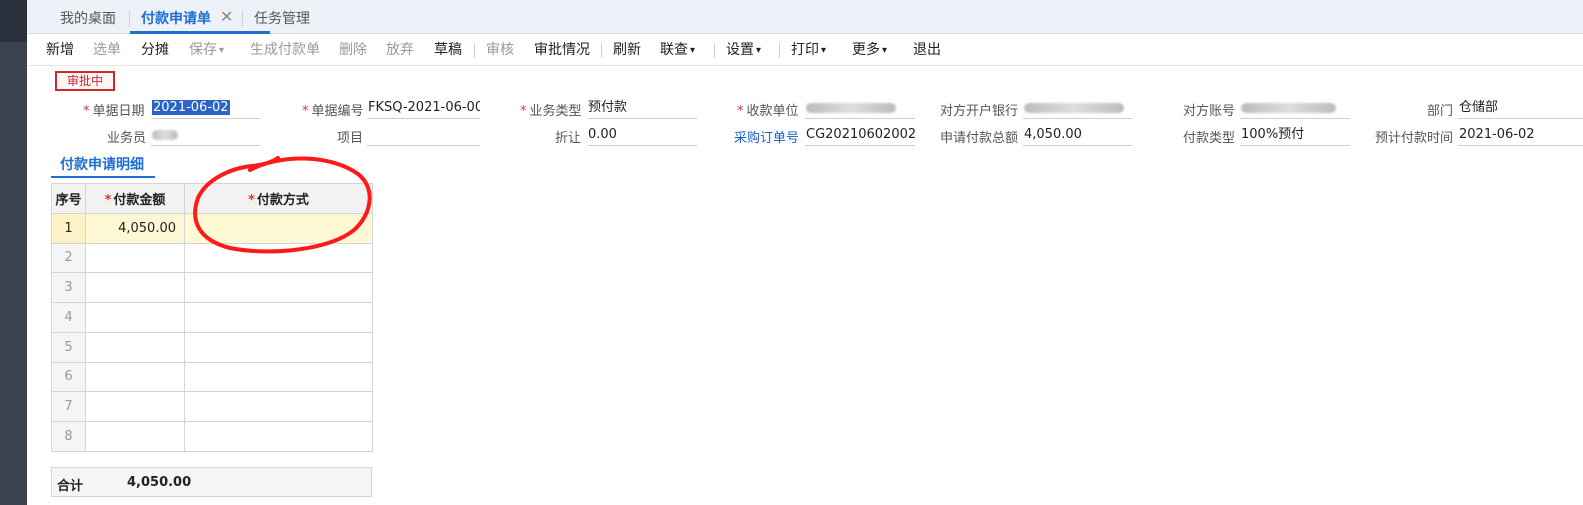  What do you see at coordinates (500, 50) in the screenshot?
I see `audit-button: 审核` at bounding box center [500, 50].